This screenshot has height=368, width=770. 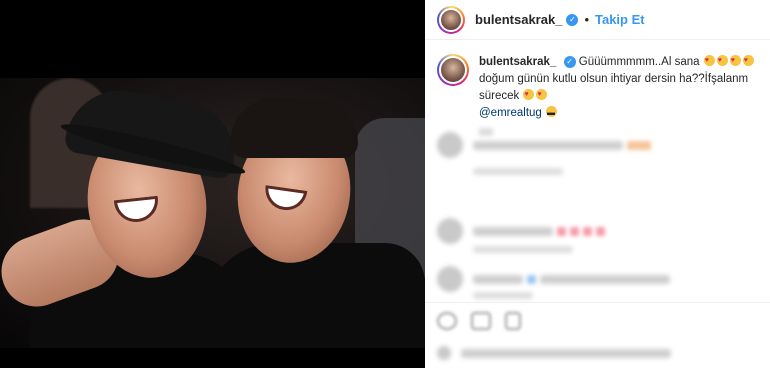 What do you see at coordinates (552, 112) in the screenshot?
I see `sunglasses-emoji` at bounding box center [552, 112].